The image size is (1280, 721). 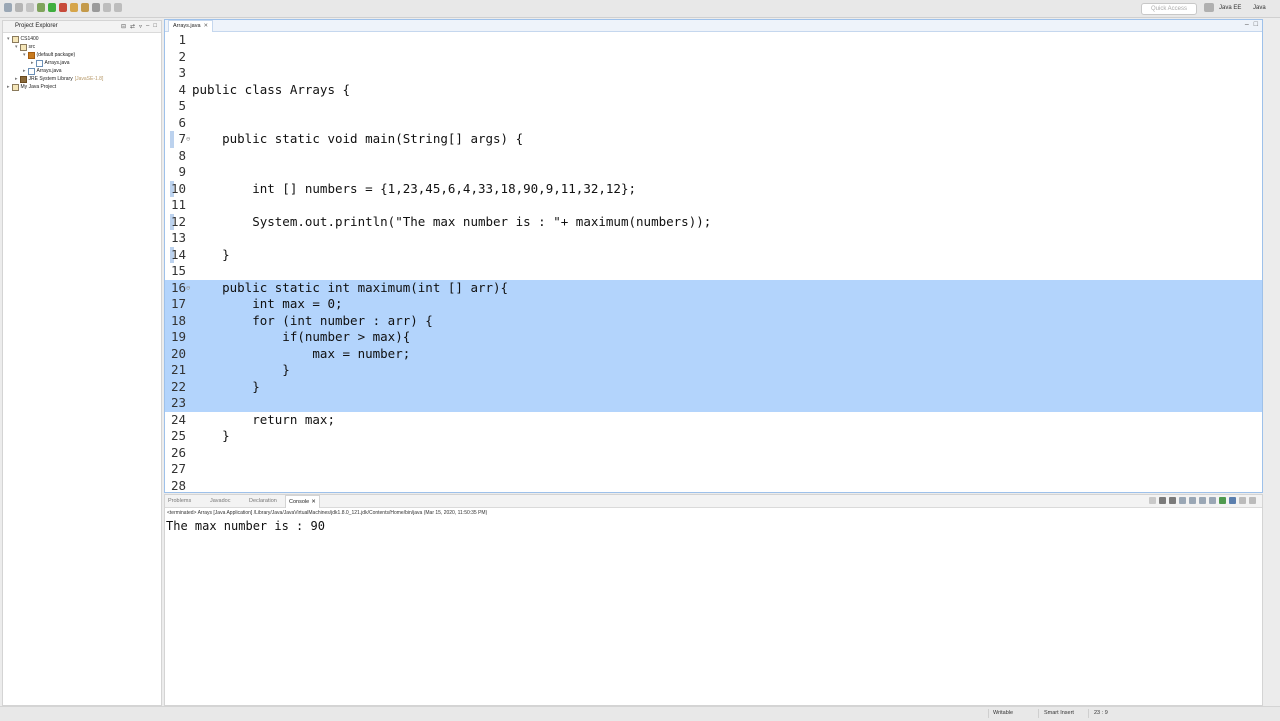 I want to click on collapse-all-icon: ⊟, so click(x=123, y=26).